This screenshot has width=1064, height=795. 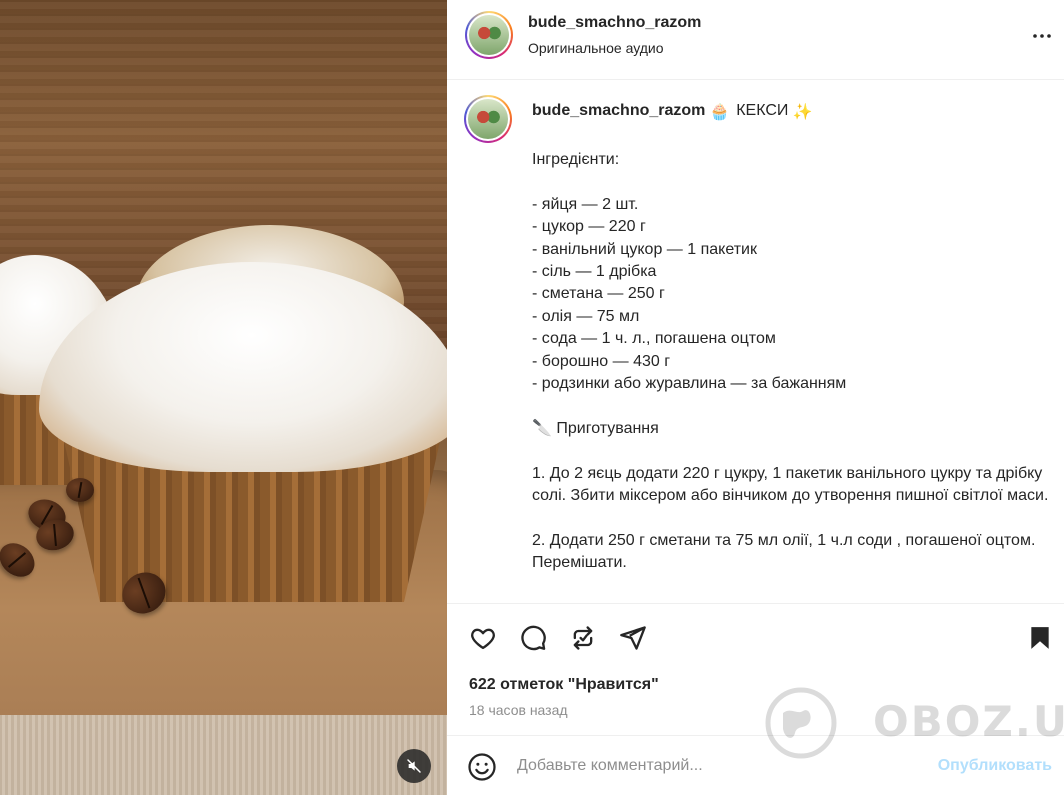 What do you see at coordinates (802, 112) in the screenshot?
I see `sparkles-emoji: ✨` at bounding box center [802, 112].